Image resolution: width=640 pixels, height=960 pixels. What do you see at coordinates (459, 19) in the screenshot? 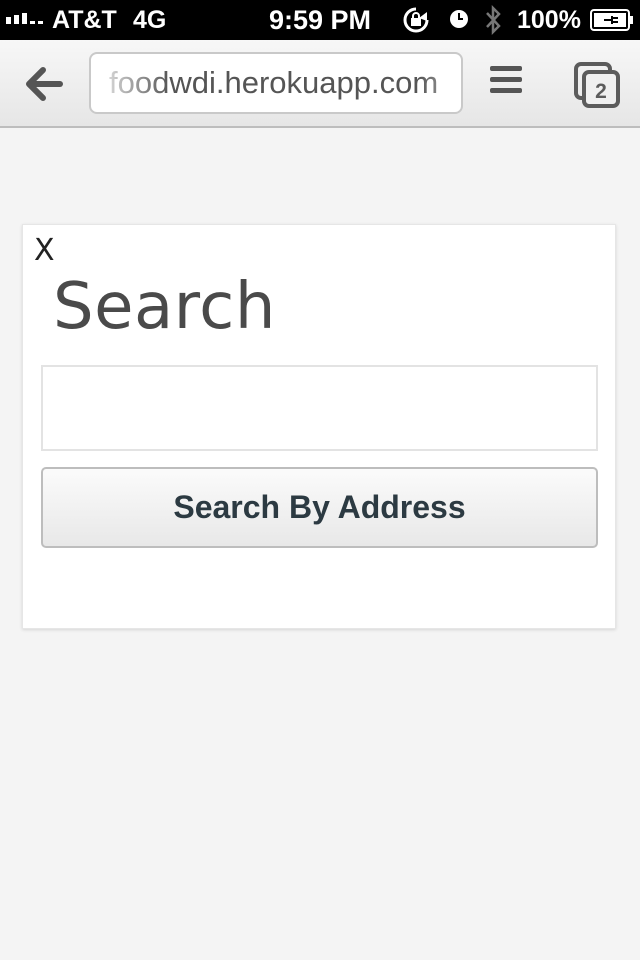
I see `alarm-icon` at bounding box center [459, 19].